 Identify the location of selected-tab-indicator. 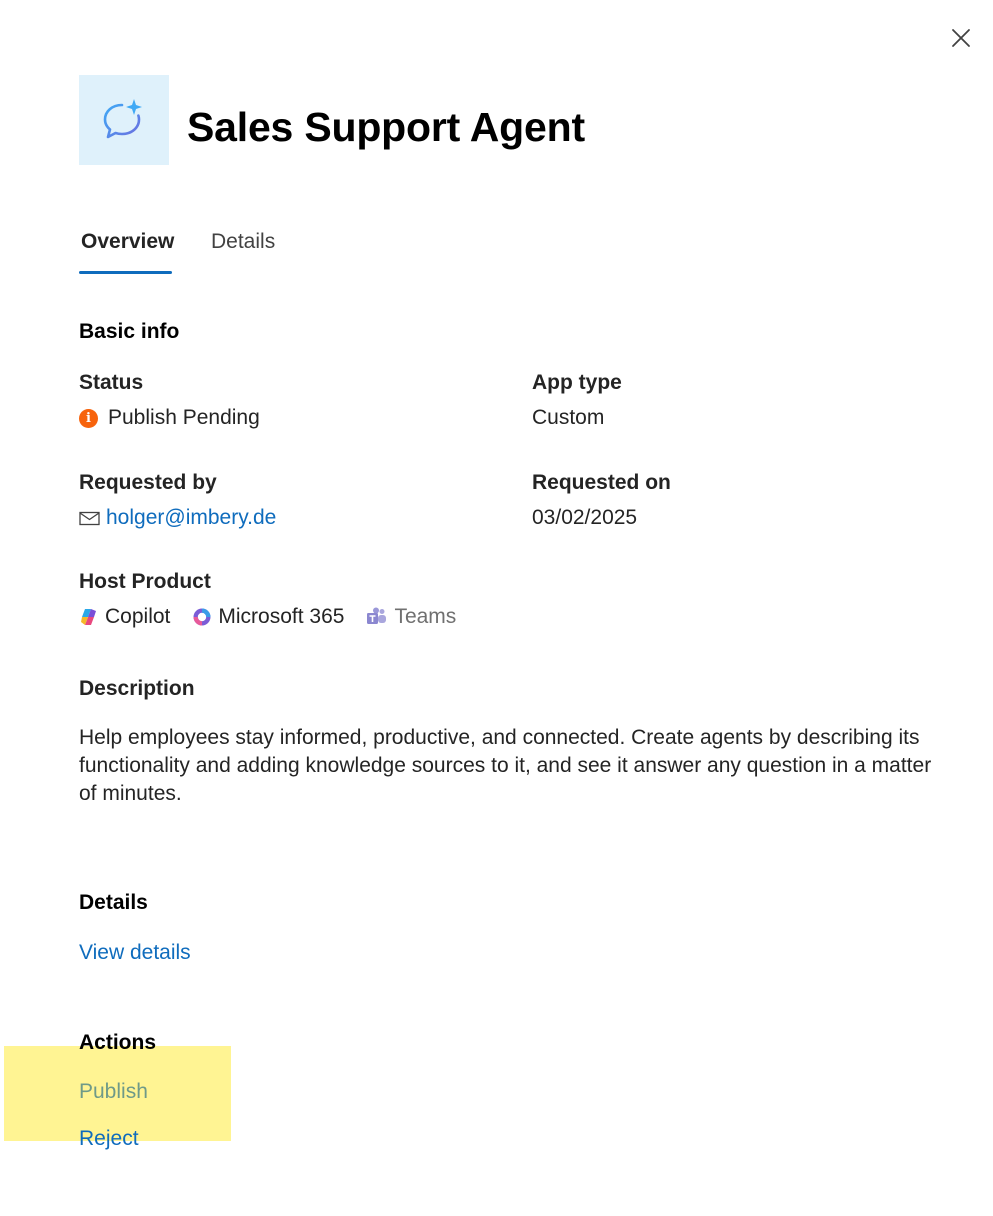
(125, 272).